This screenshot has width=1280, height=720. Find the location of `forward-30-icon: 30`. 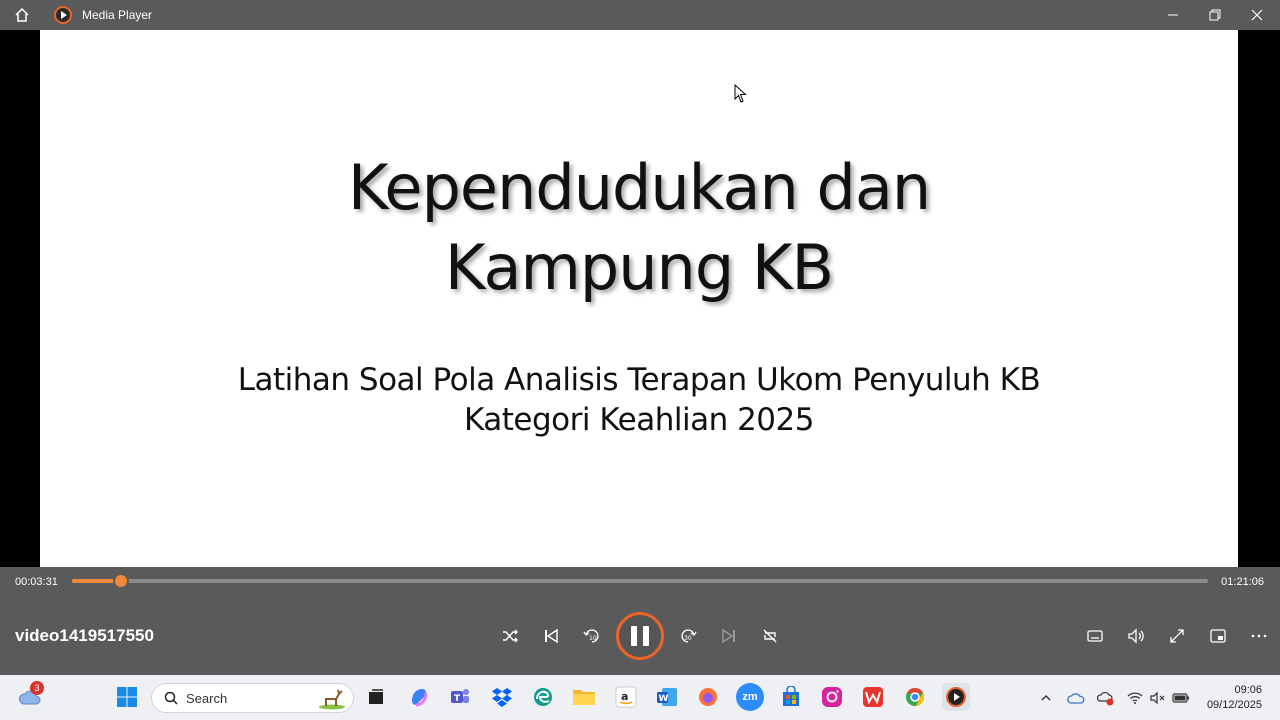

forward-30-icon: 30 is located at coordinates (689, 636).